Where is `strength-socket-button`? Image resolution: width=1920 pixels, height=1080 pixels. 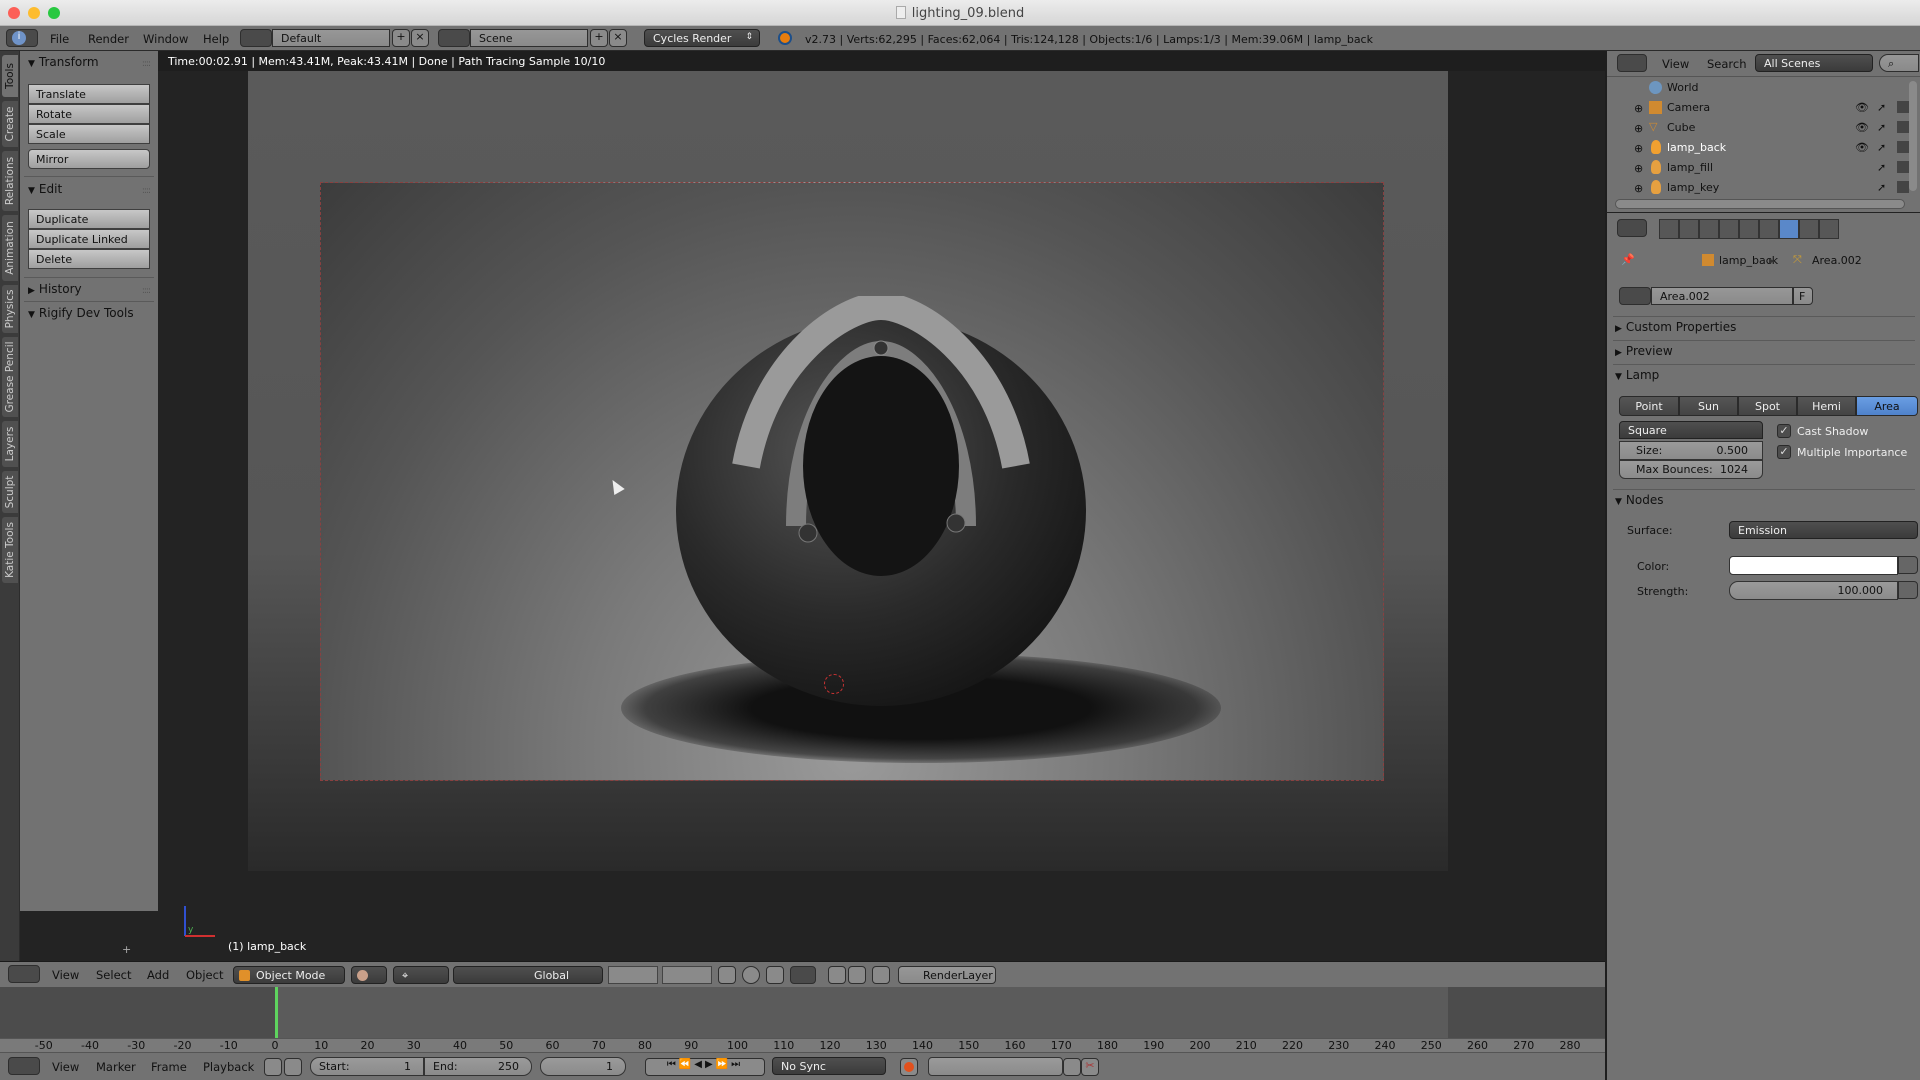
strength-socket-button is located at coordinates (1908, 590).